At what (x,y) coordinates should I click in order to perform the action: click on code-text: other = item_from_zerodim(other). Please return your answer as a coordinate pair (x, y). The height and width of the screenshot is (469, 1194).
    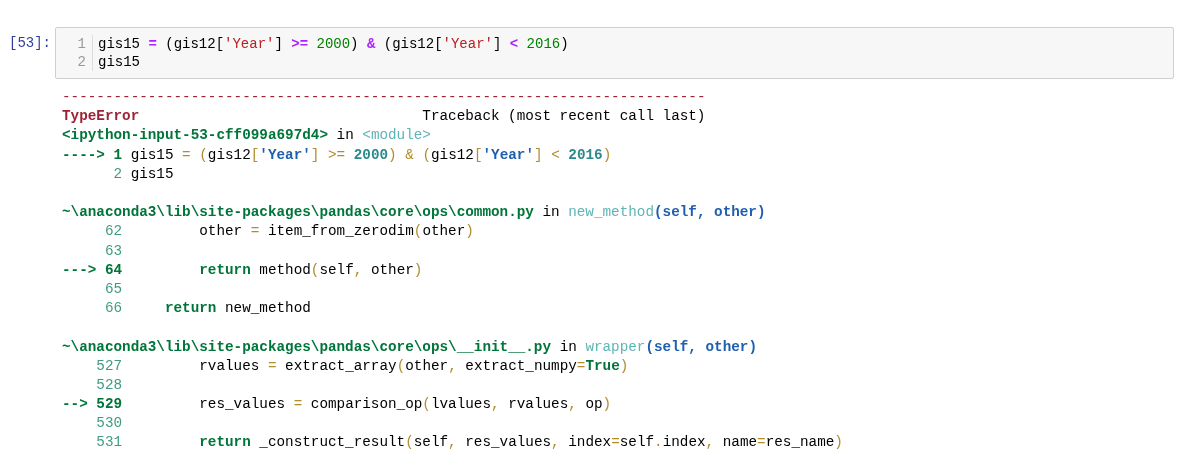
    Looking at the image, I should click on (336, 232).